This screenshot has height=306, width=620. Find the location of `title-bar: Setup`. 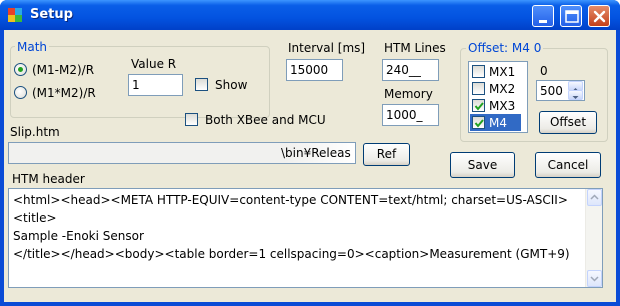

title-bar: Setup is located at coordinates (310, 15).